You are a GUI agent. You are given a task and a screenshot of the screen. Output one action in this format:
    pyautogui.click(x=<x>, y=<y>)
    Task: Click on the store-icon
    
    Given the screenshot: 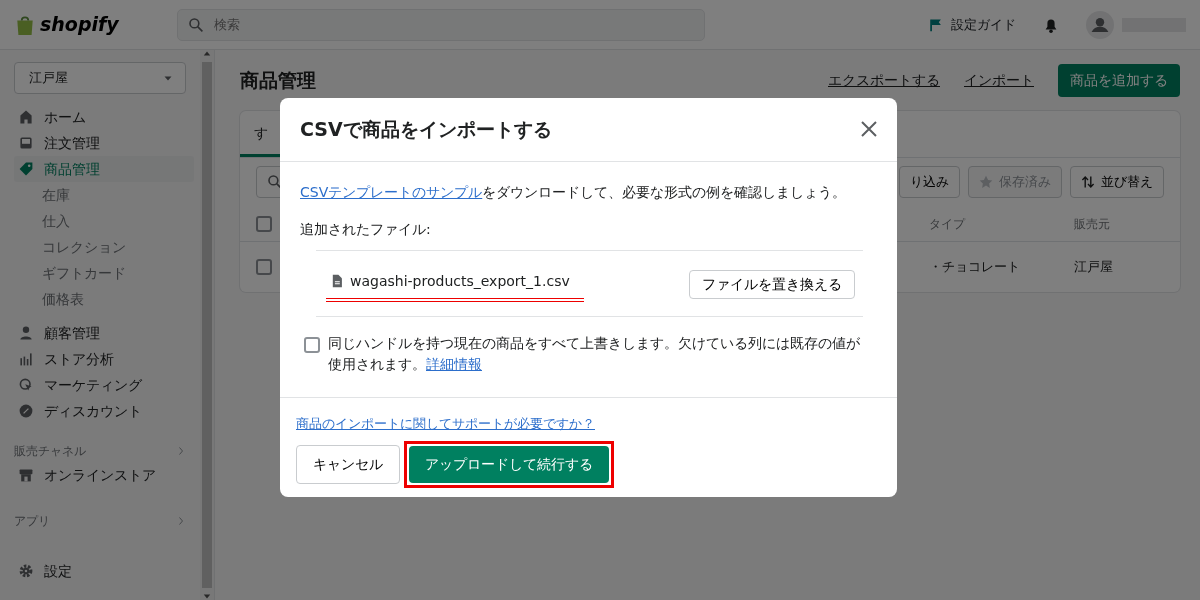 What is the action you would take?
    pyautogui.click(x=26, y=475)
    